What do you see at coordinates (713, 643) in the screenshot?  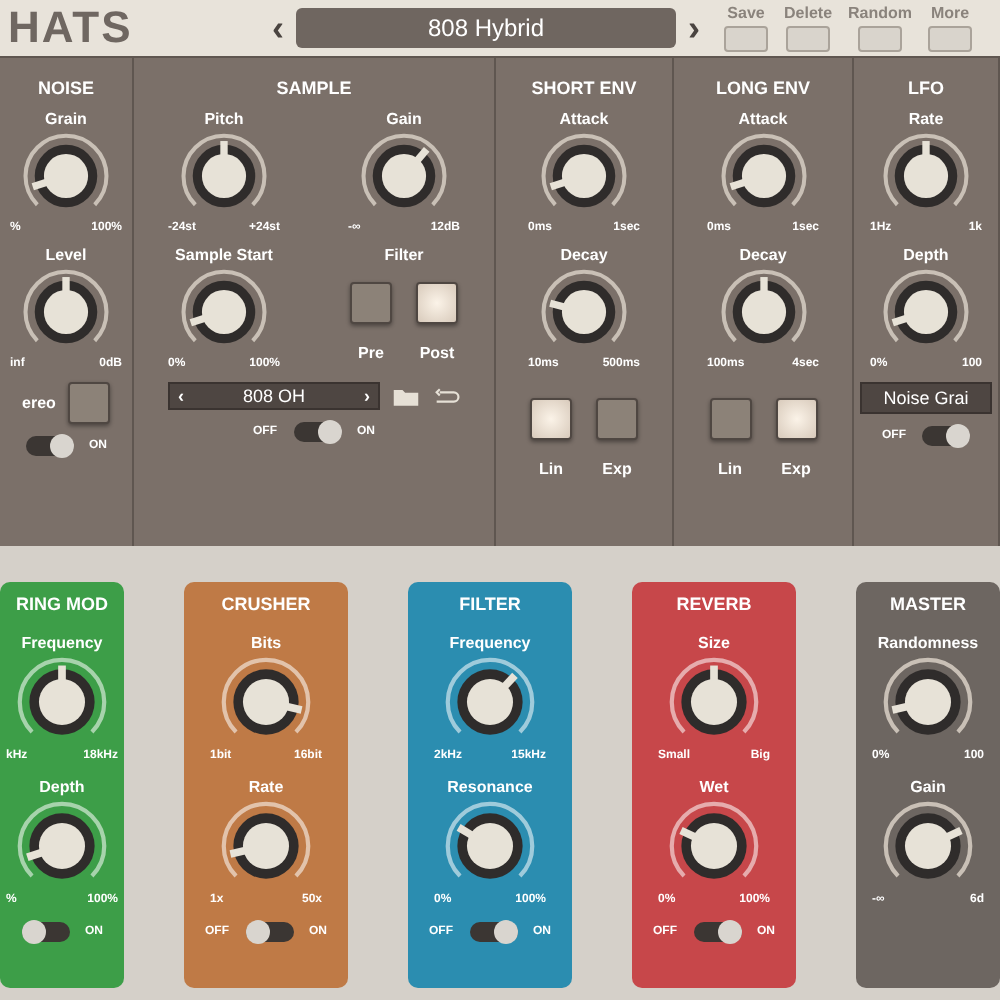 I see `knob-label: Size` at bounding box center [713, 643].